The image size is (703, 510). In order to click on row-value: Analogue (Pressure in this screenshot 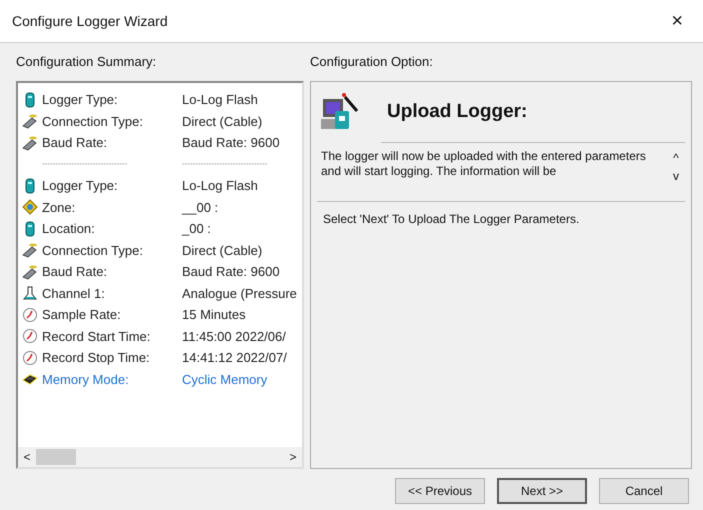, I will do `click(239, 293)`.